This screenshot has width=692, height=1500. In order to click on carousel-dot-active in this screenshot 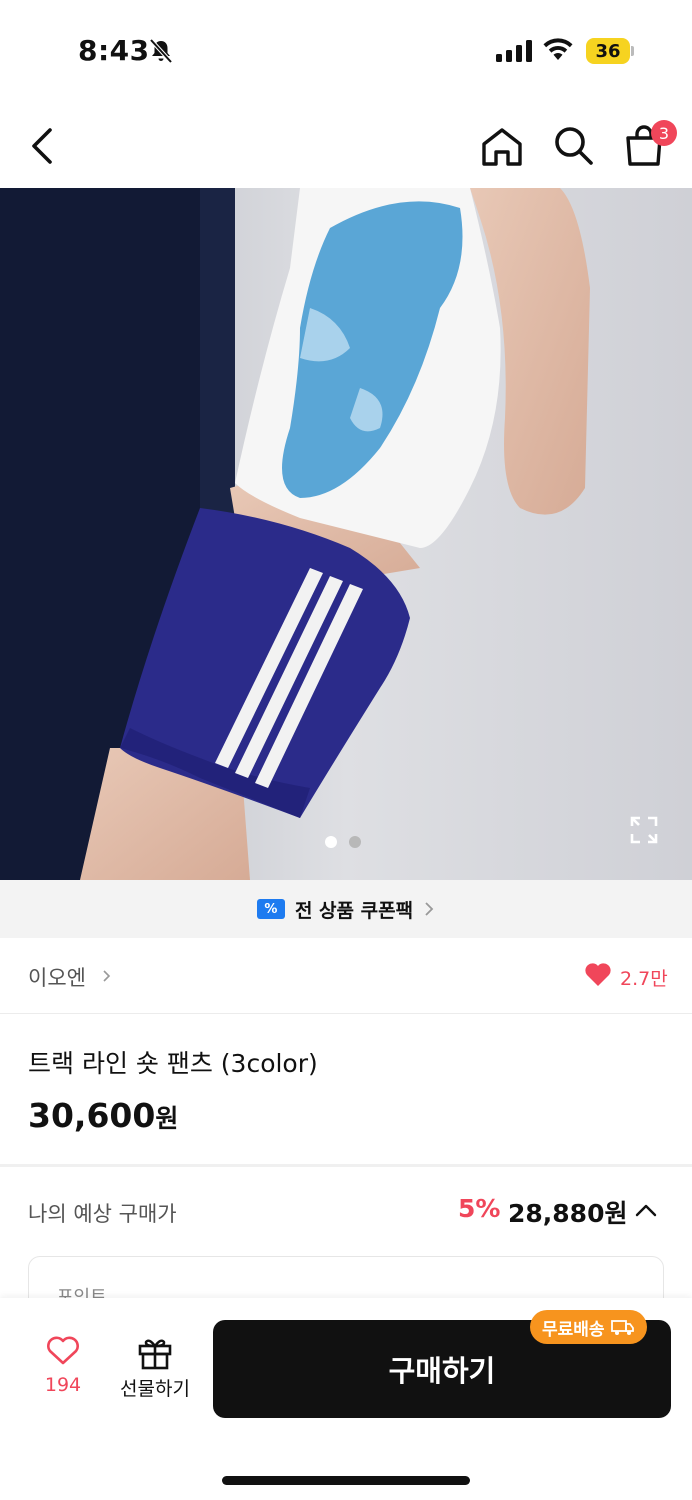, I will do `click(331, 842)`.